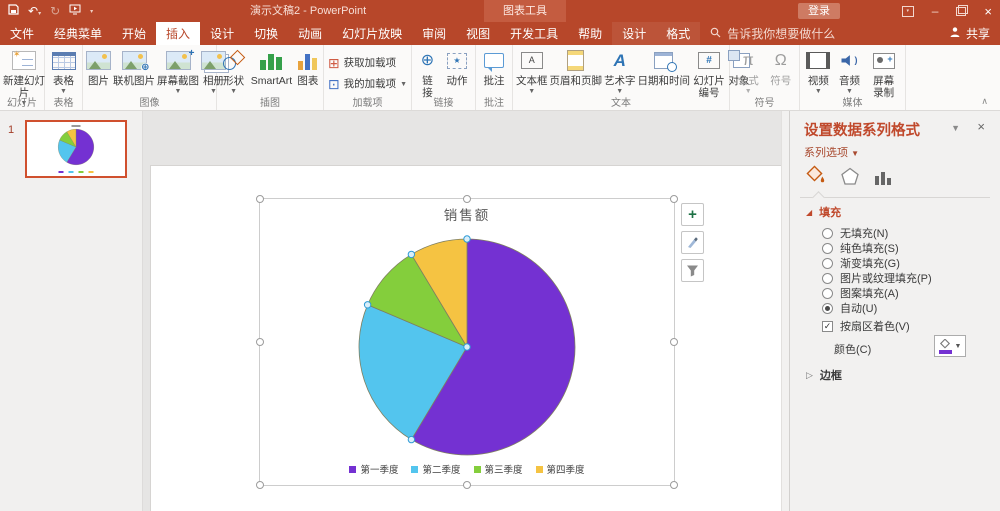 The height and width of the screenshot is (511, 1000). I want to click on shapes-button: 形状 ▼, so click(234, 71).